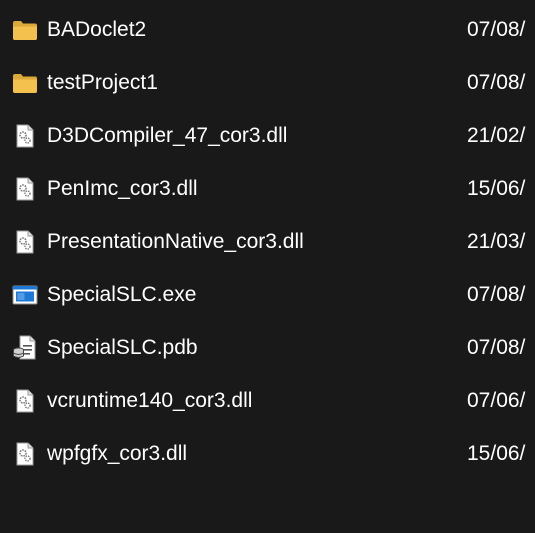 The image size is (535, 533). I want to click on file-name: PenImc_cor3.dll, so click(122, 188).